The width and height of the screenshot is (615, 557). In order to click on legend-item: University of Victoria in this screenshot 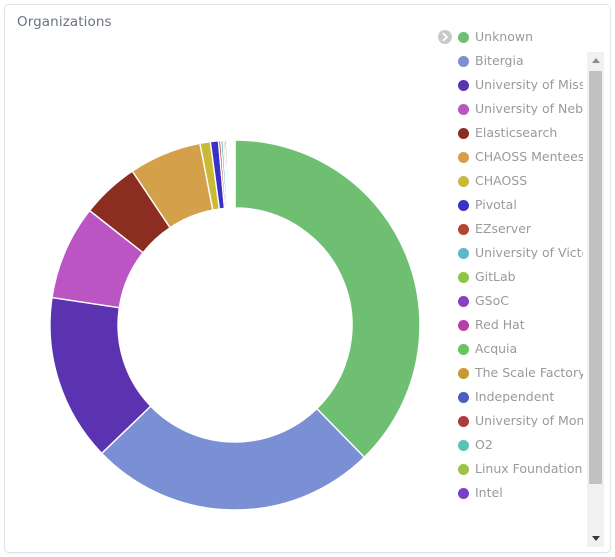, I will do `click(509, 253)`.